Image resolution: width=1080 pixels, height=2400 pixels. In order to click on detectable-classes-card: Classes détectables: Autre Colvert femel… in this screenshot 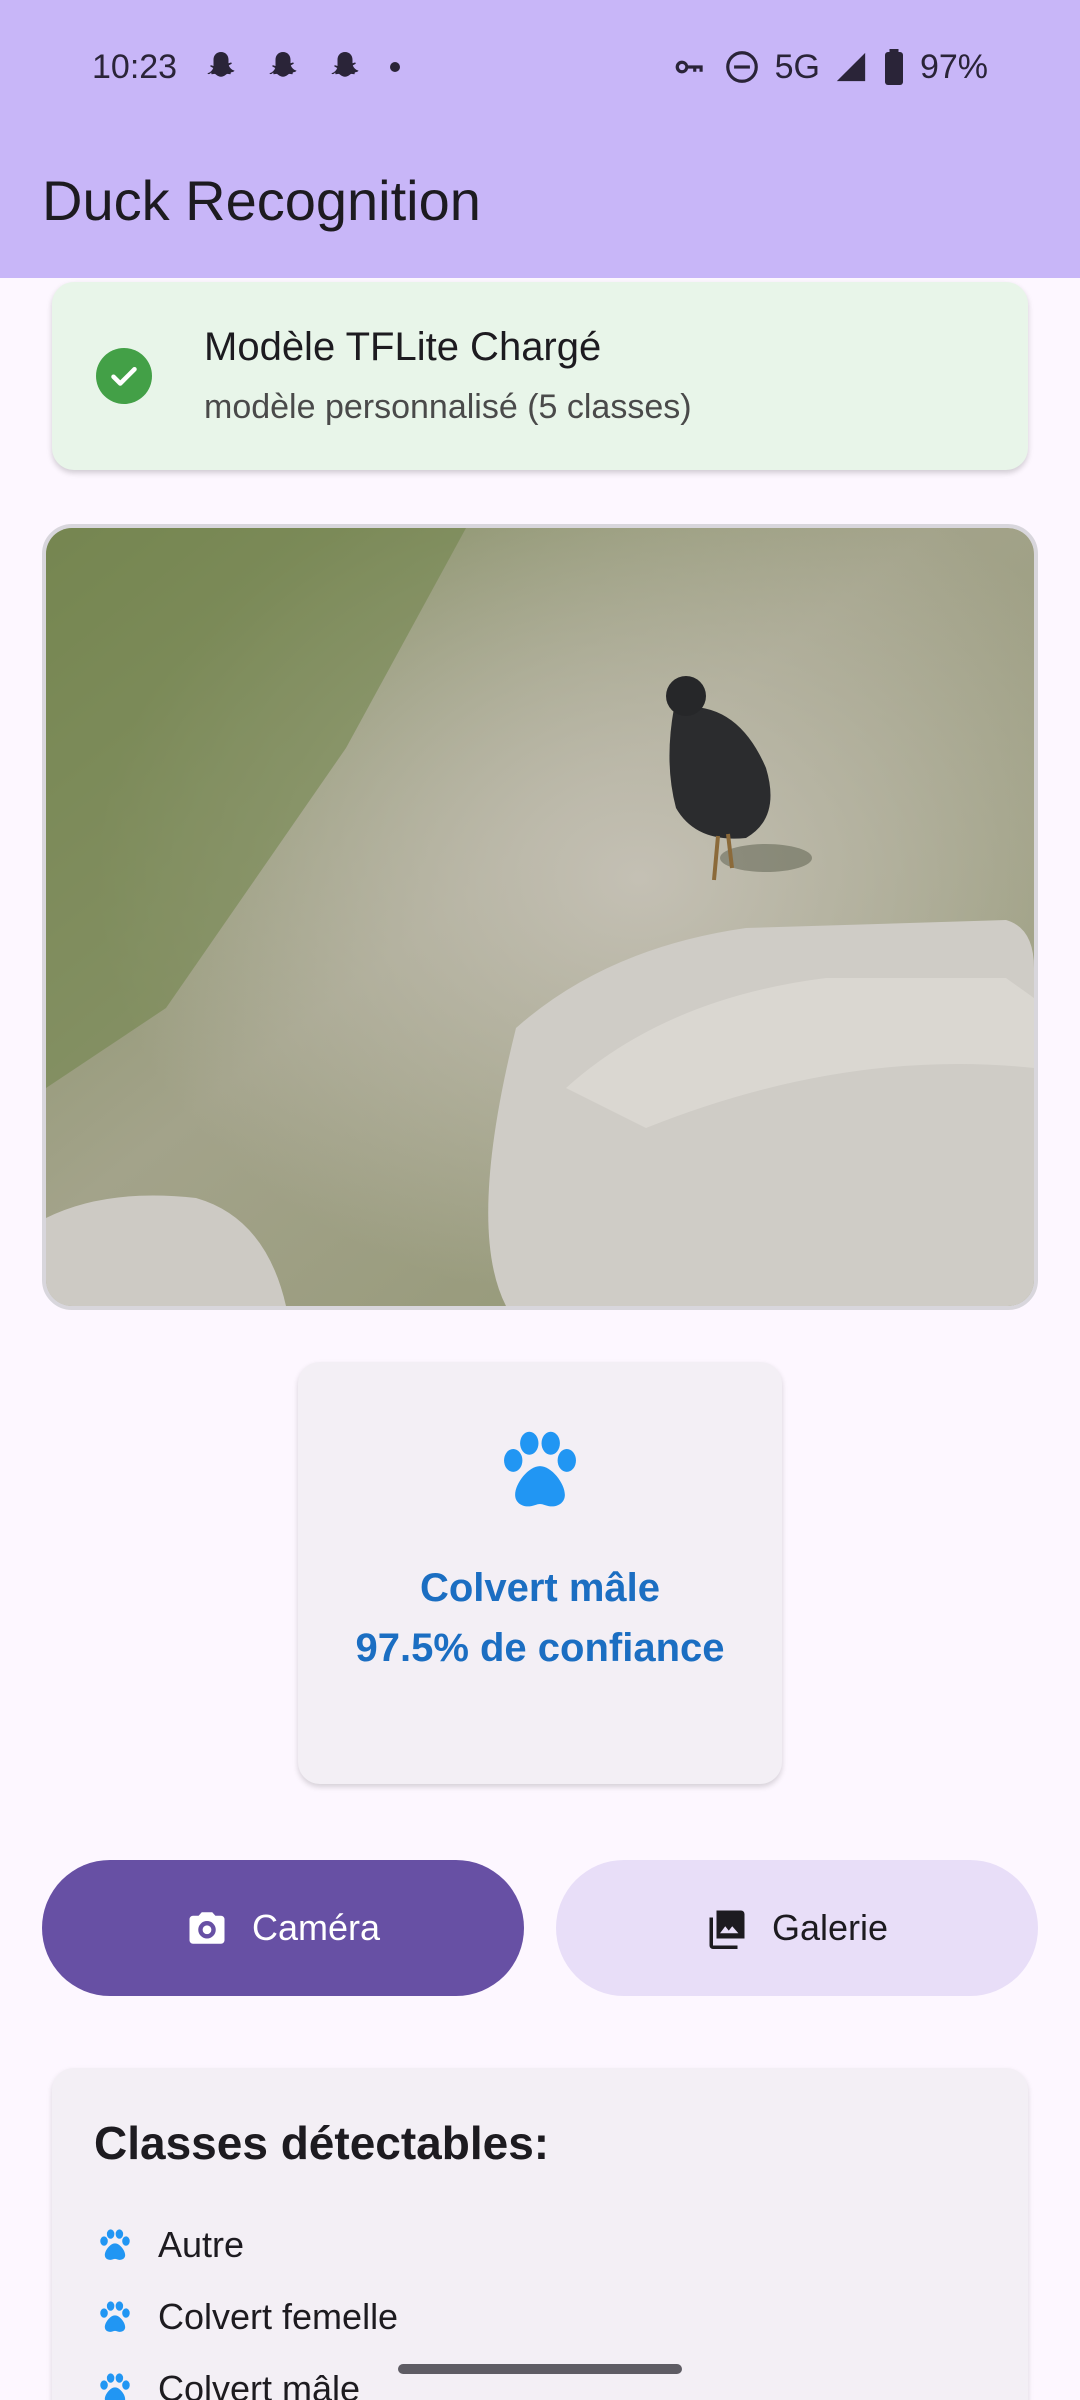, I will do `click(540, 2234)`.